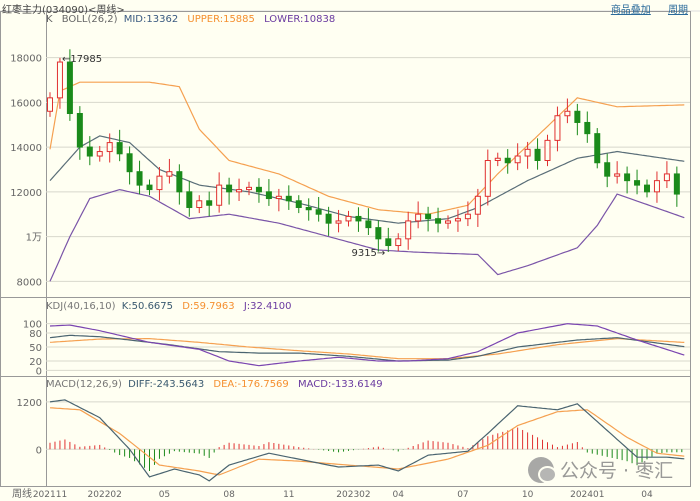 The image size is (700, 501). I want to click on macd-y-tick: 0, so click(39, 450).